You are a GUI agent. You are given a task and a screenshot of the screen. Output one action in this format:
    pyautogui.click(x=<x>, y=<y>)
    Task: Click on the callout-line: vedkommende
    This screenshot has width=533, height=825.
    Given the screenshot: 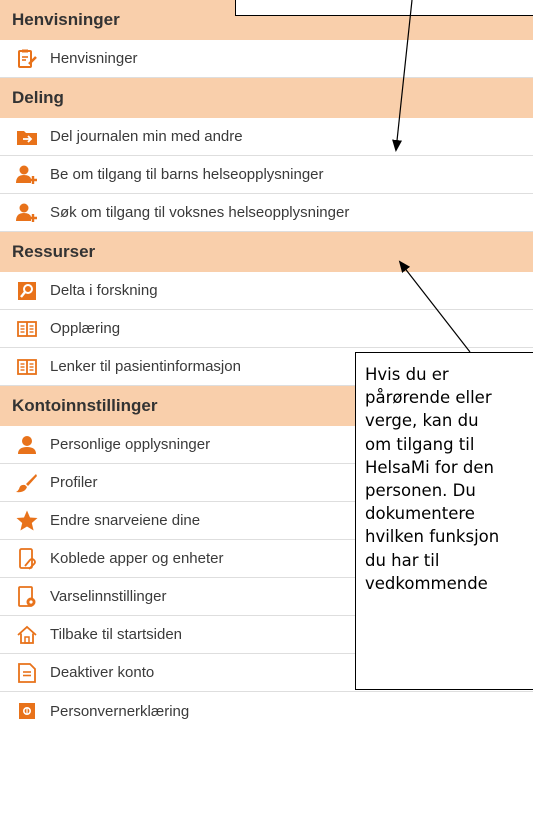 What is the action you would take?
    pyautogui.click(x=426, y=583)
    